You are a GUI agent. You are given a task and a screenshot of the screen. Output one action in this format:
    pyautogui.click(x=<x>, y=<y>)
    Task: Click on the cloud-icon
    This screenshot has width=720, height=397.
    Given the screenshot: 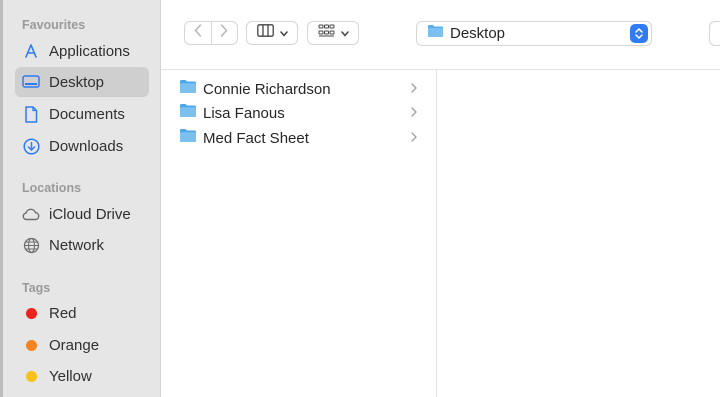 What is the action you would take?
    pyautogui.click(x=31, y=214)
    